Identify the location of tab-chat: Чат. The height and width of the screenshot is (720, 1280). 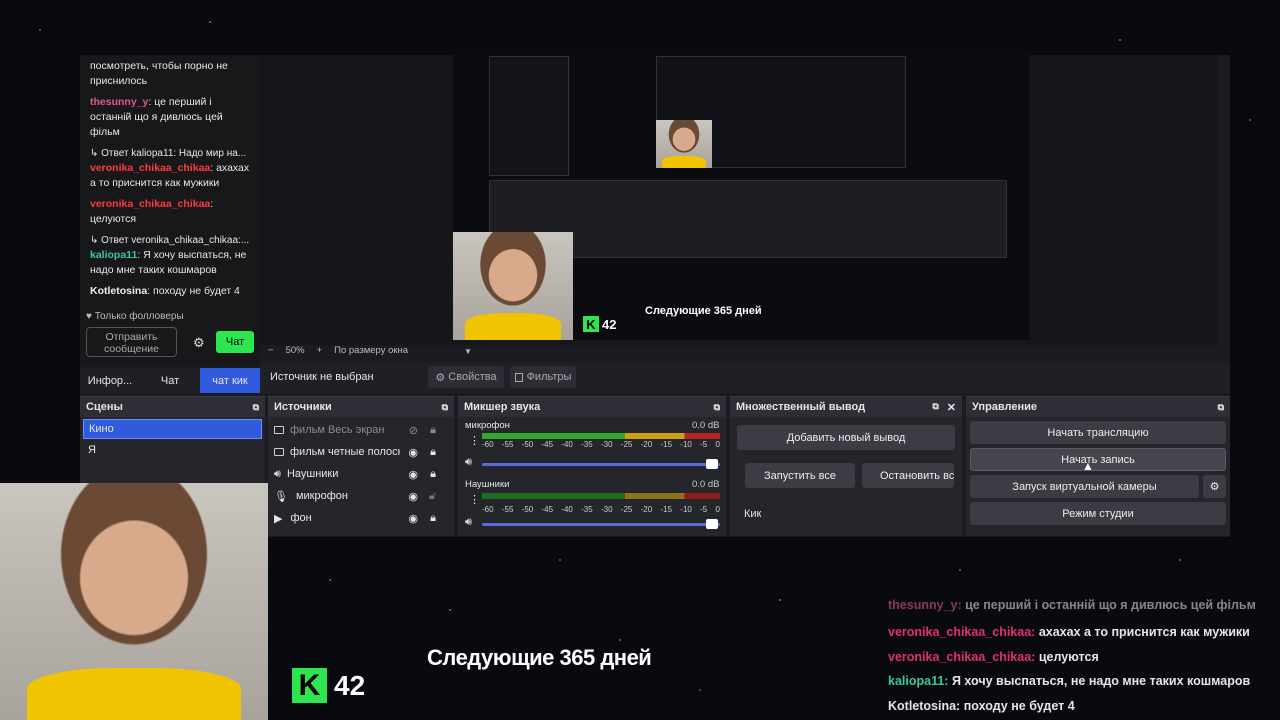
(170, 380).